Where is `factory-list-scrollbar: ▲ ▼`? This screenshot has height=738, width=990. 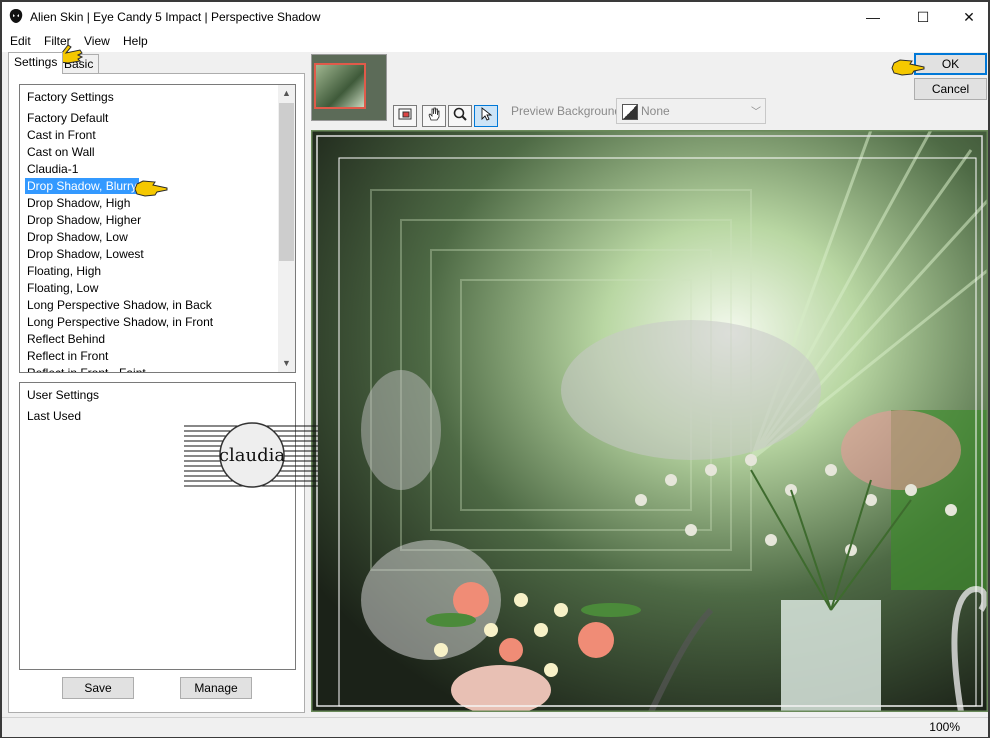 factory-list-scrollbar: ▲ ▼ is located at coordinates (286, 228).